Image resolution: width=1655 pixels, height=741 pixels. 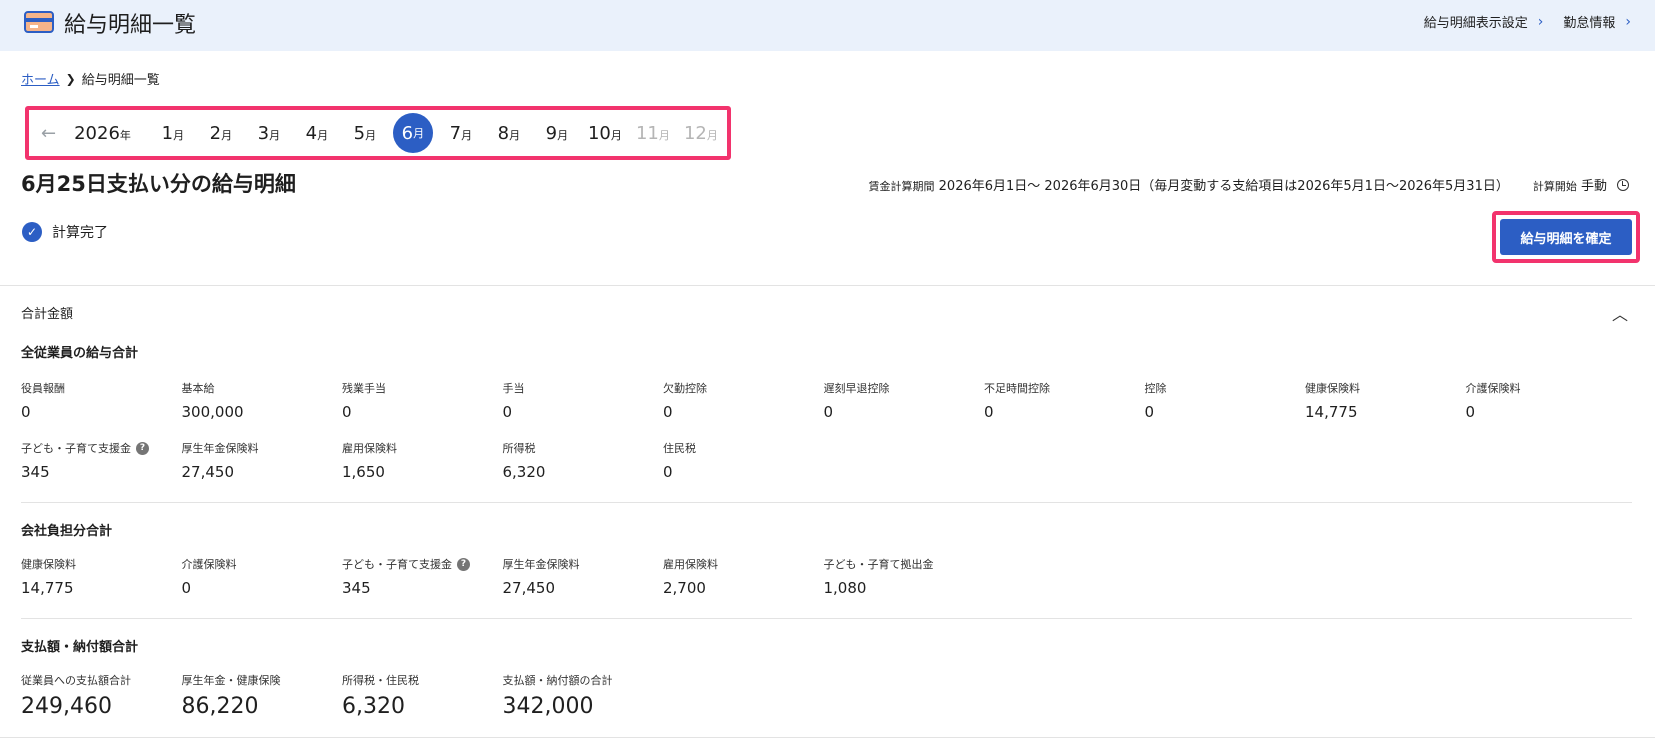 What do you see at coordinates (47, 314) in the screenshot?
I see `total-section-title: 合計金額` at bounding box center [47, 314].